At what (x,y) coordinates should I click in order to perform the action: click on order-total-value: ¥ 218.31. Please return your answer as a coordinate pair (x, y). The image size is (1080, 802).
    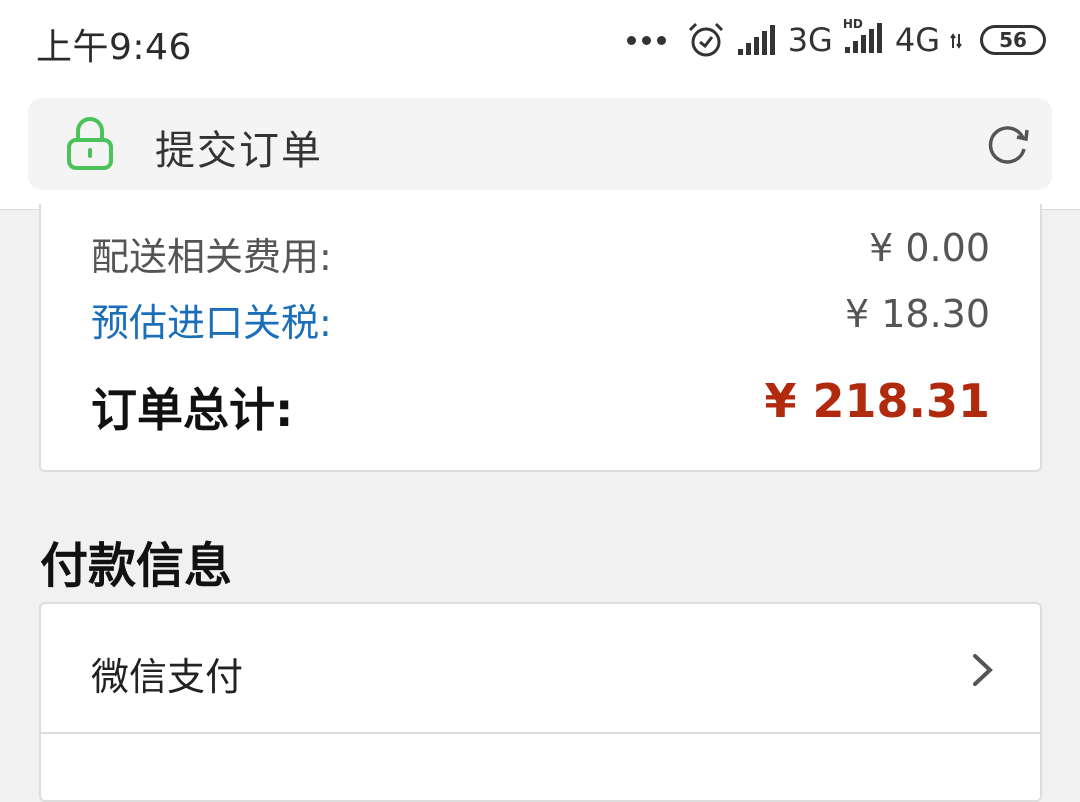
    Looking at the image, I should click on (877, 401).